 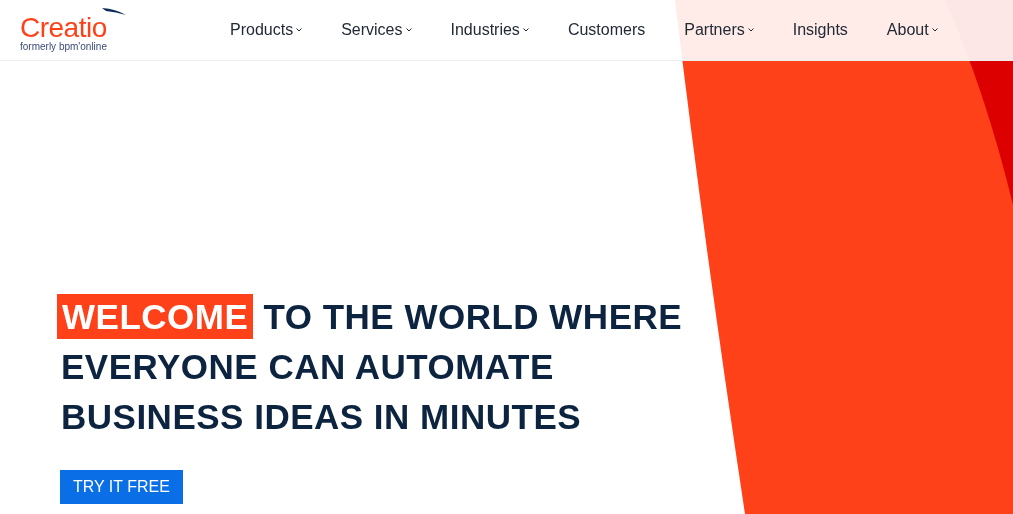 I want to click on nav-link: Products, so click(x=266, y=30).